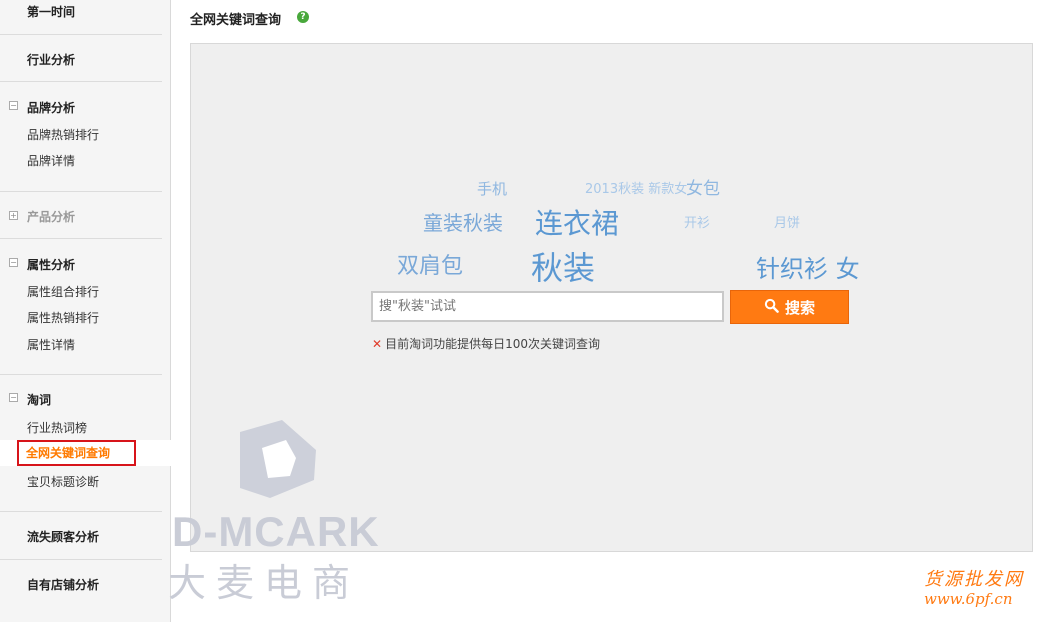 The image size is (1040, 622). Describe the element at coordinates (51, 160) in the screenshot. I see `sidebar-item-brand-detail: 品牌详情` at that location.